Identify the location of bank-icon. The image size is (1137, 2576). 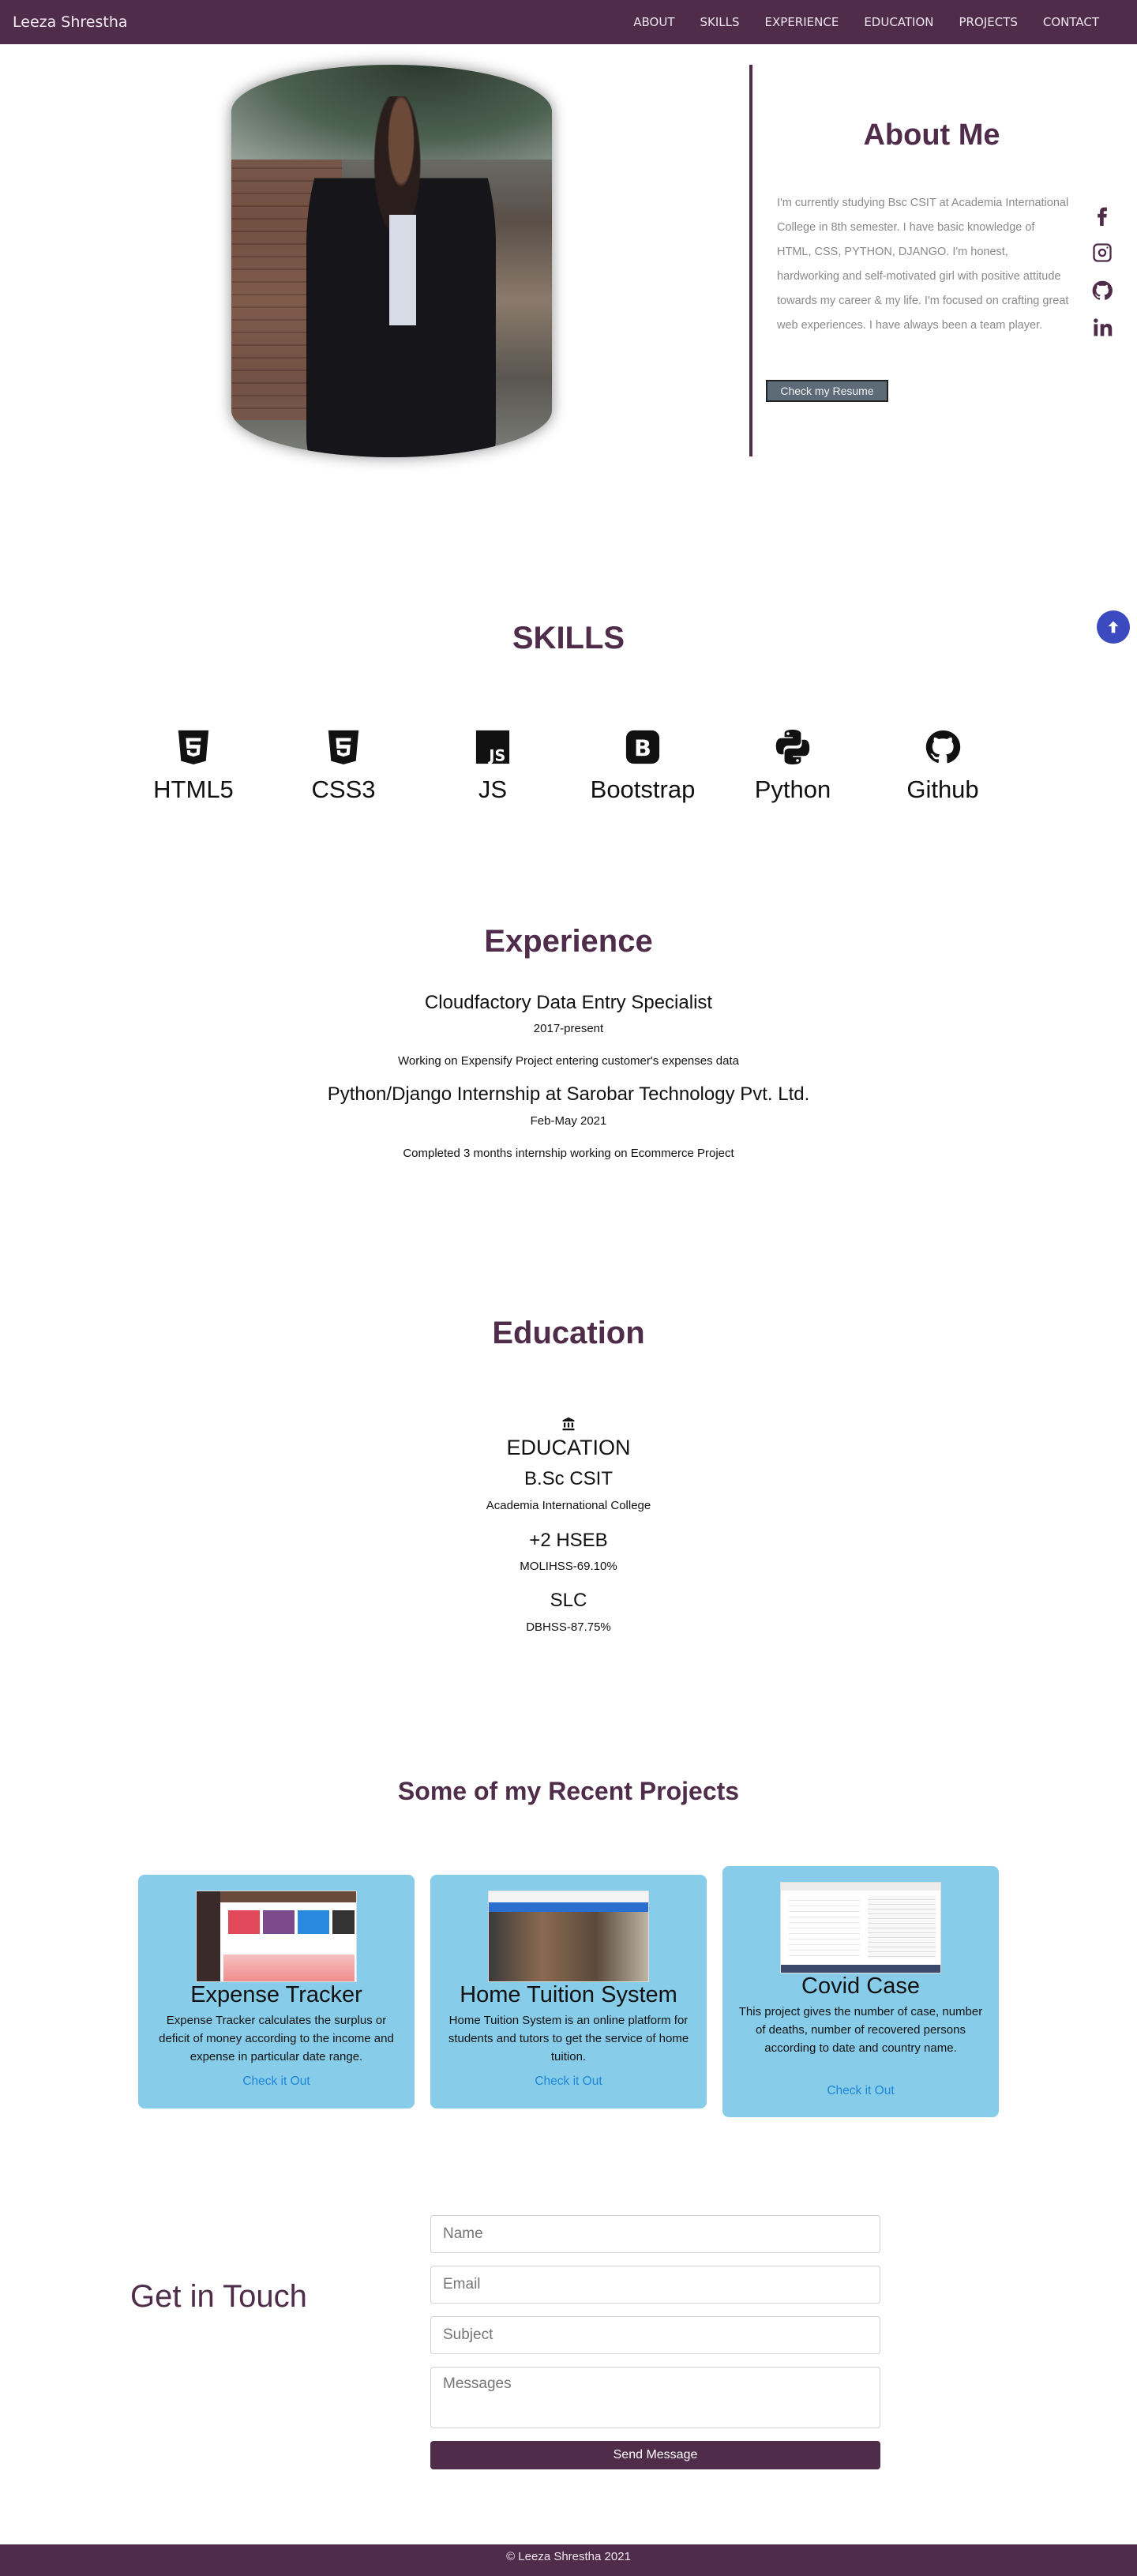
(568, 1424).